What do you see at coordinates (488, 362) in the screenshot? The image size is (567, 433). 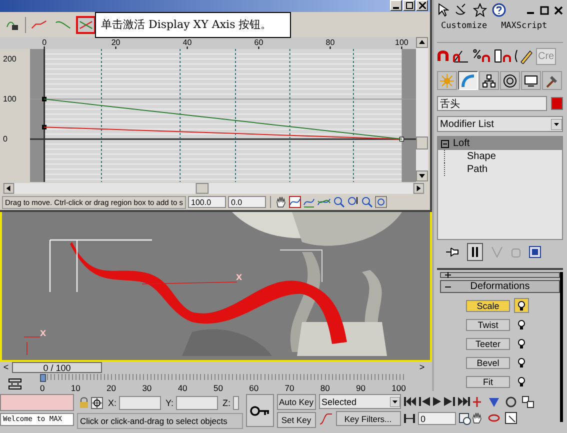 I see `deformation-button: Bevel` at bounding box center [488, 362].